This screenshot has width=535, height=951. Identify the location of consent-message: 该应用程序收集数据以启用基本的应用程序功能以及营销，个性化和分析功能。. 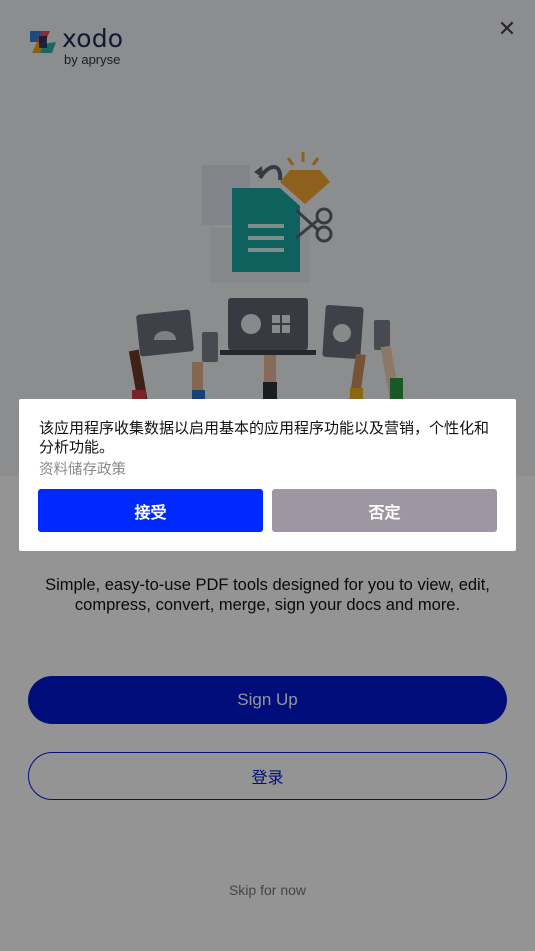
(264, 437).